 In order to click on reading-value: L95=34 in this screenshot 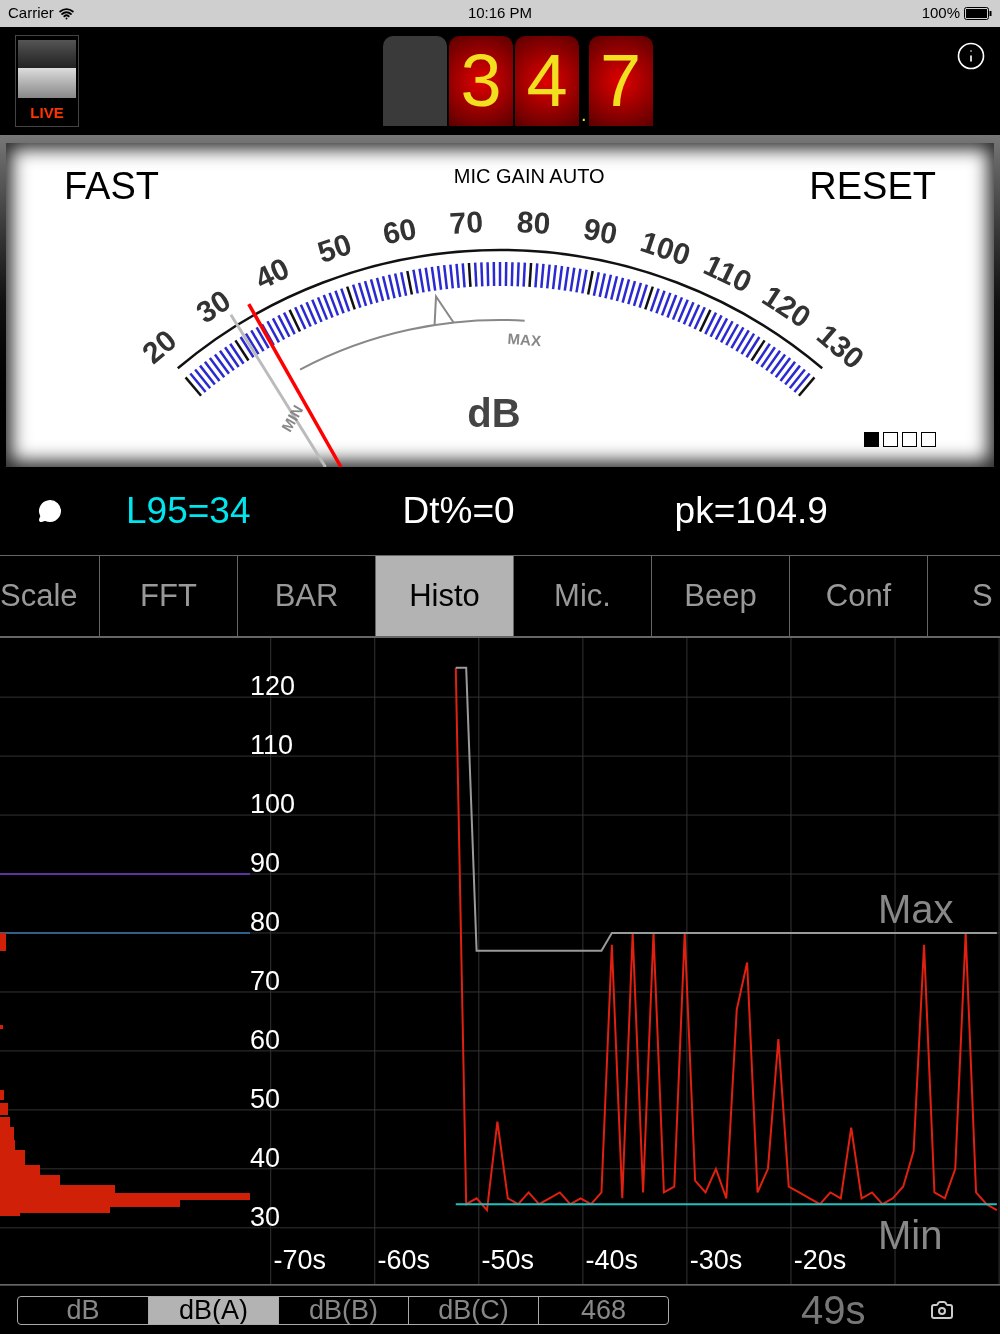, I will do `click(188, 511)`.